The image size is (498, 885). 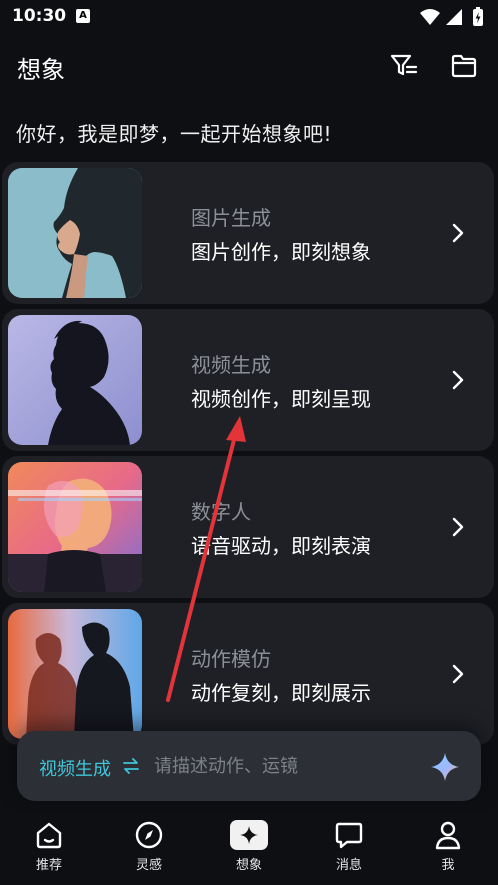 What do you see at coordinates (75, 380) in the screenshot?
I see `thumbnail-silhouette-portrait` at bounding box center [75, 380].